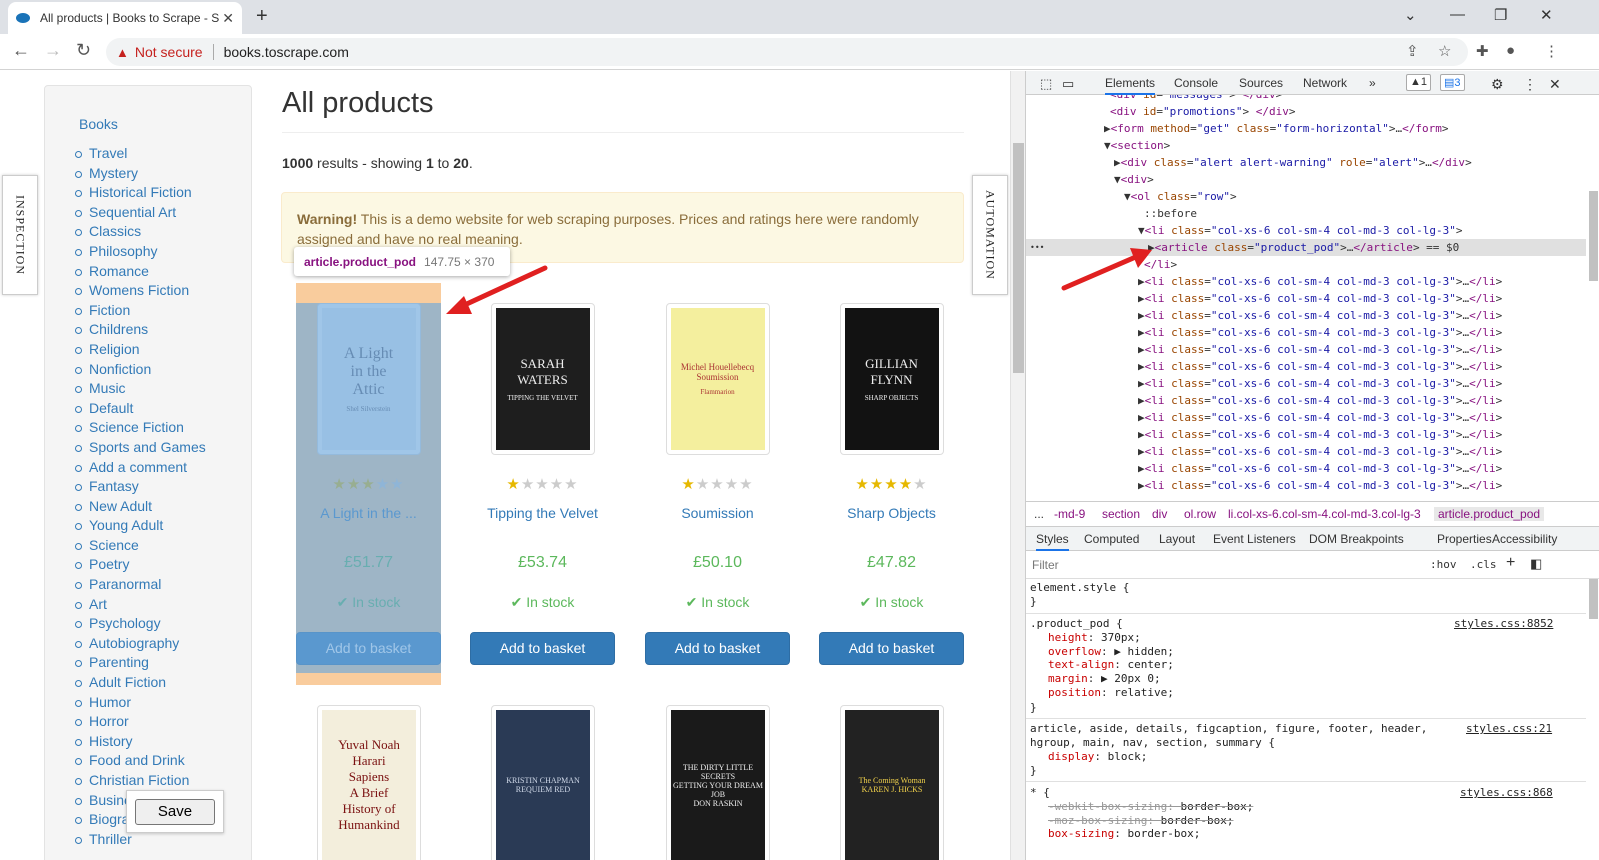  What do you see at coordinates (1443, 564) in the screenshot?
I see `hov-toggle: :hov` at bounding box center [1443, 564].